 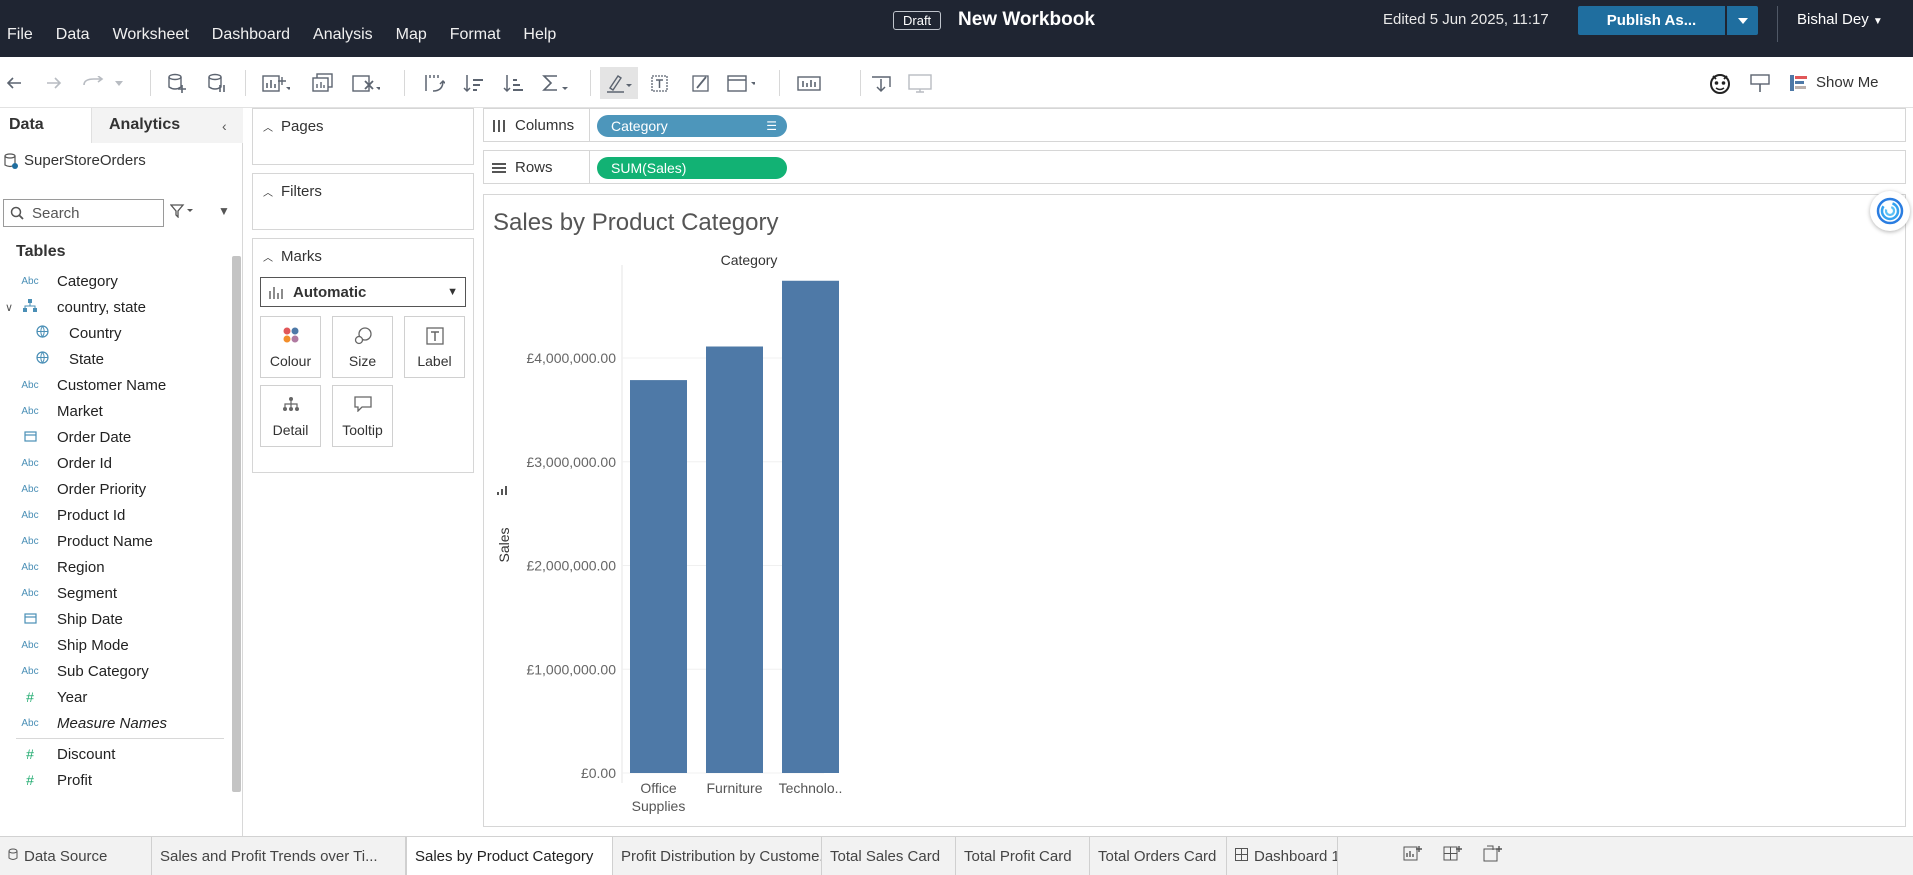 What do you see at coordinates (116, 359) in the screenshot?
I see `field-state: State` at bounding box center [116, 359].